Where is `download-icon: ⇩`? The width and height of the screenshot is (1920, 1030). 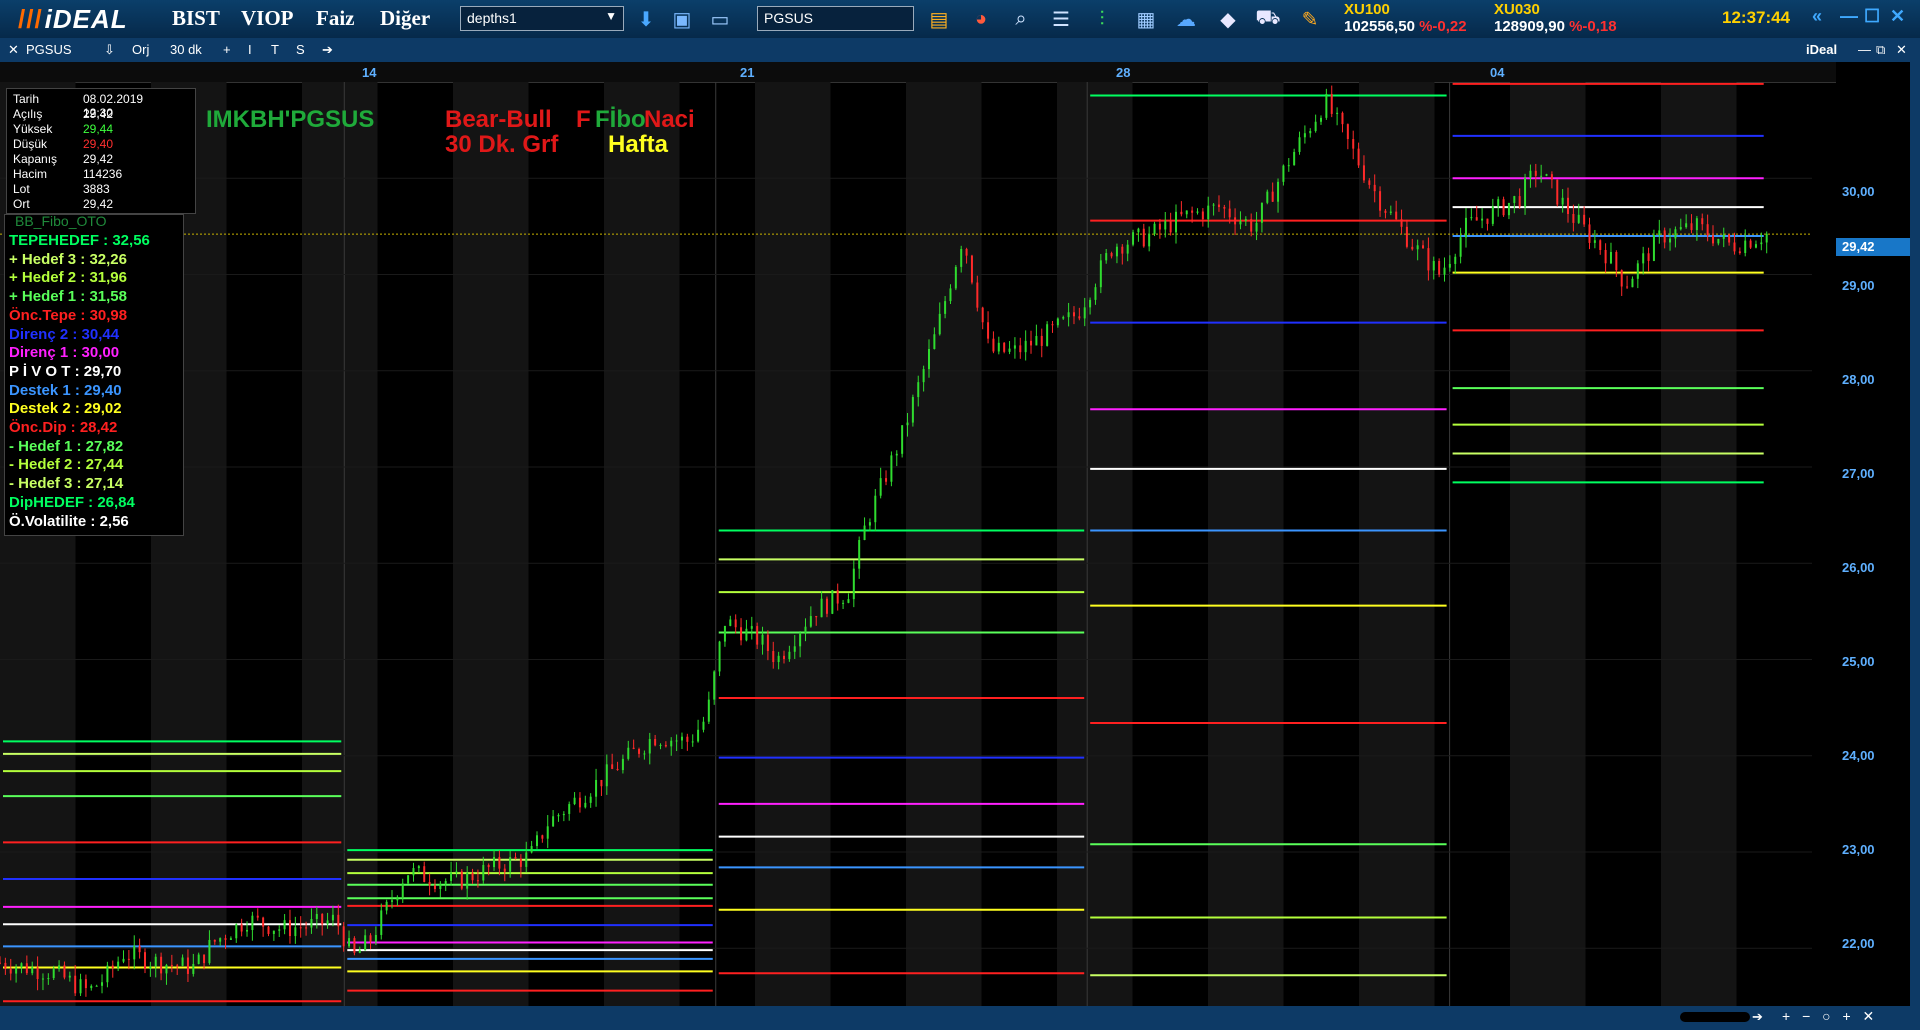
download-icon: ⇩ is located at coordinates (109, 50).